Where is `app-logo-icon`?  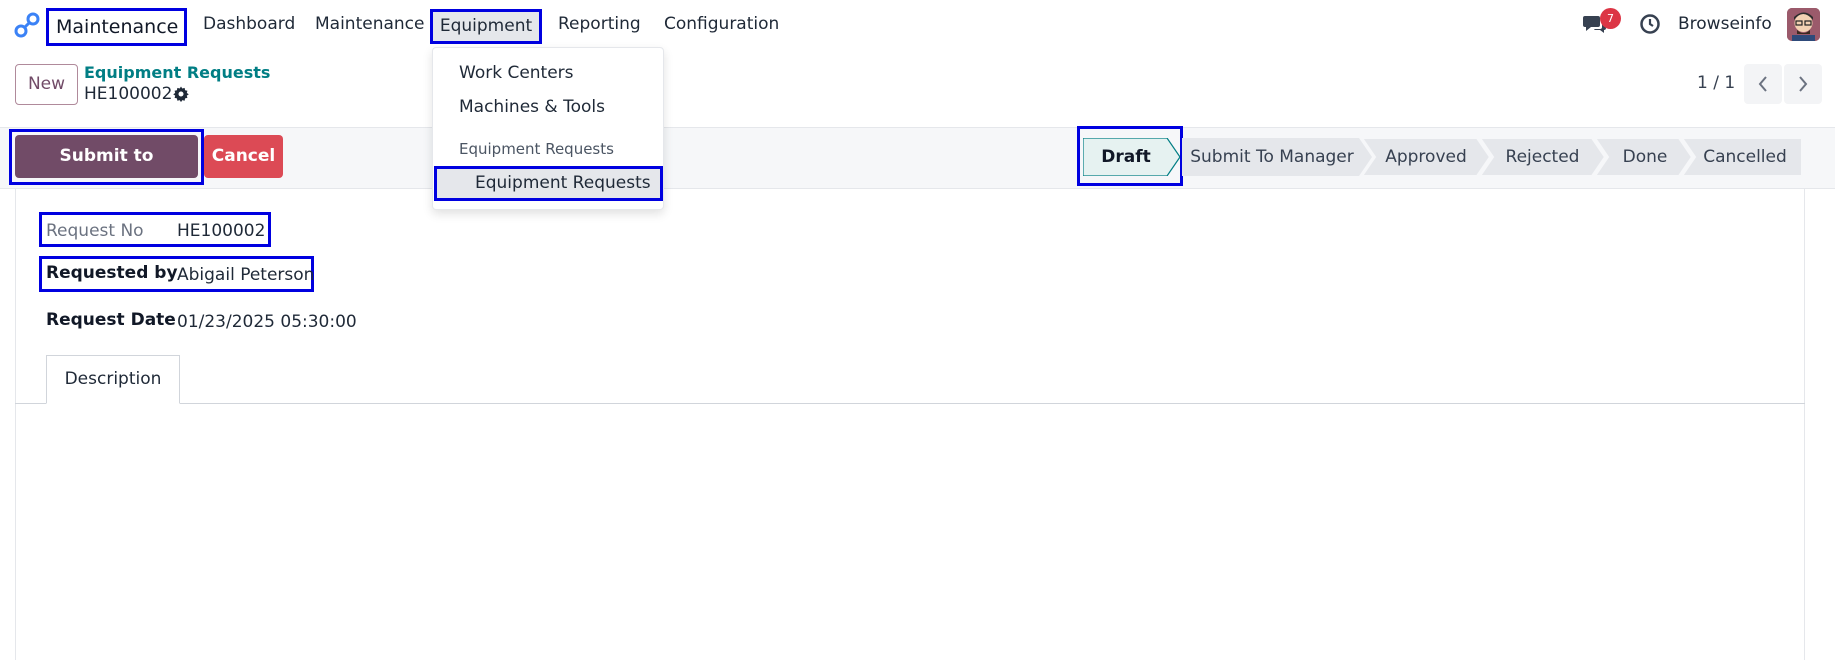
app-logo-icon is located at coordinates (27, 25).